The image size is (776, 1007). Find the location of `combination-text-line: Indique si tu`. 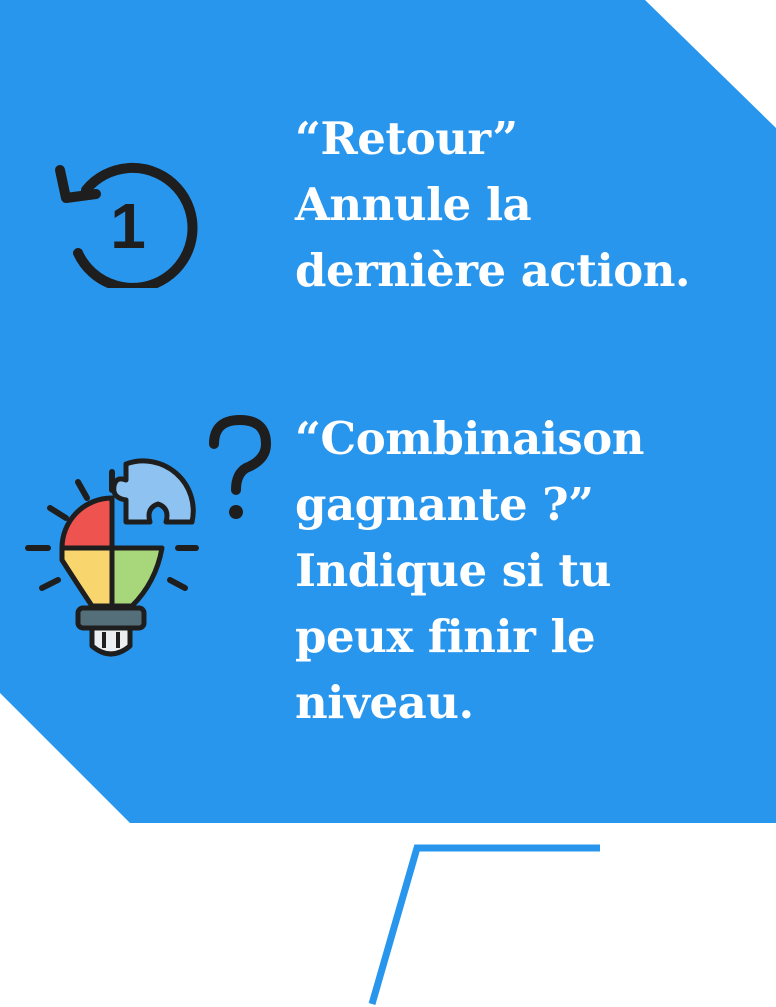

combination-text-line: Indique si tu is located at coordinates (453, 570).